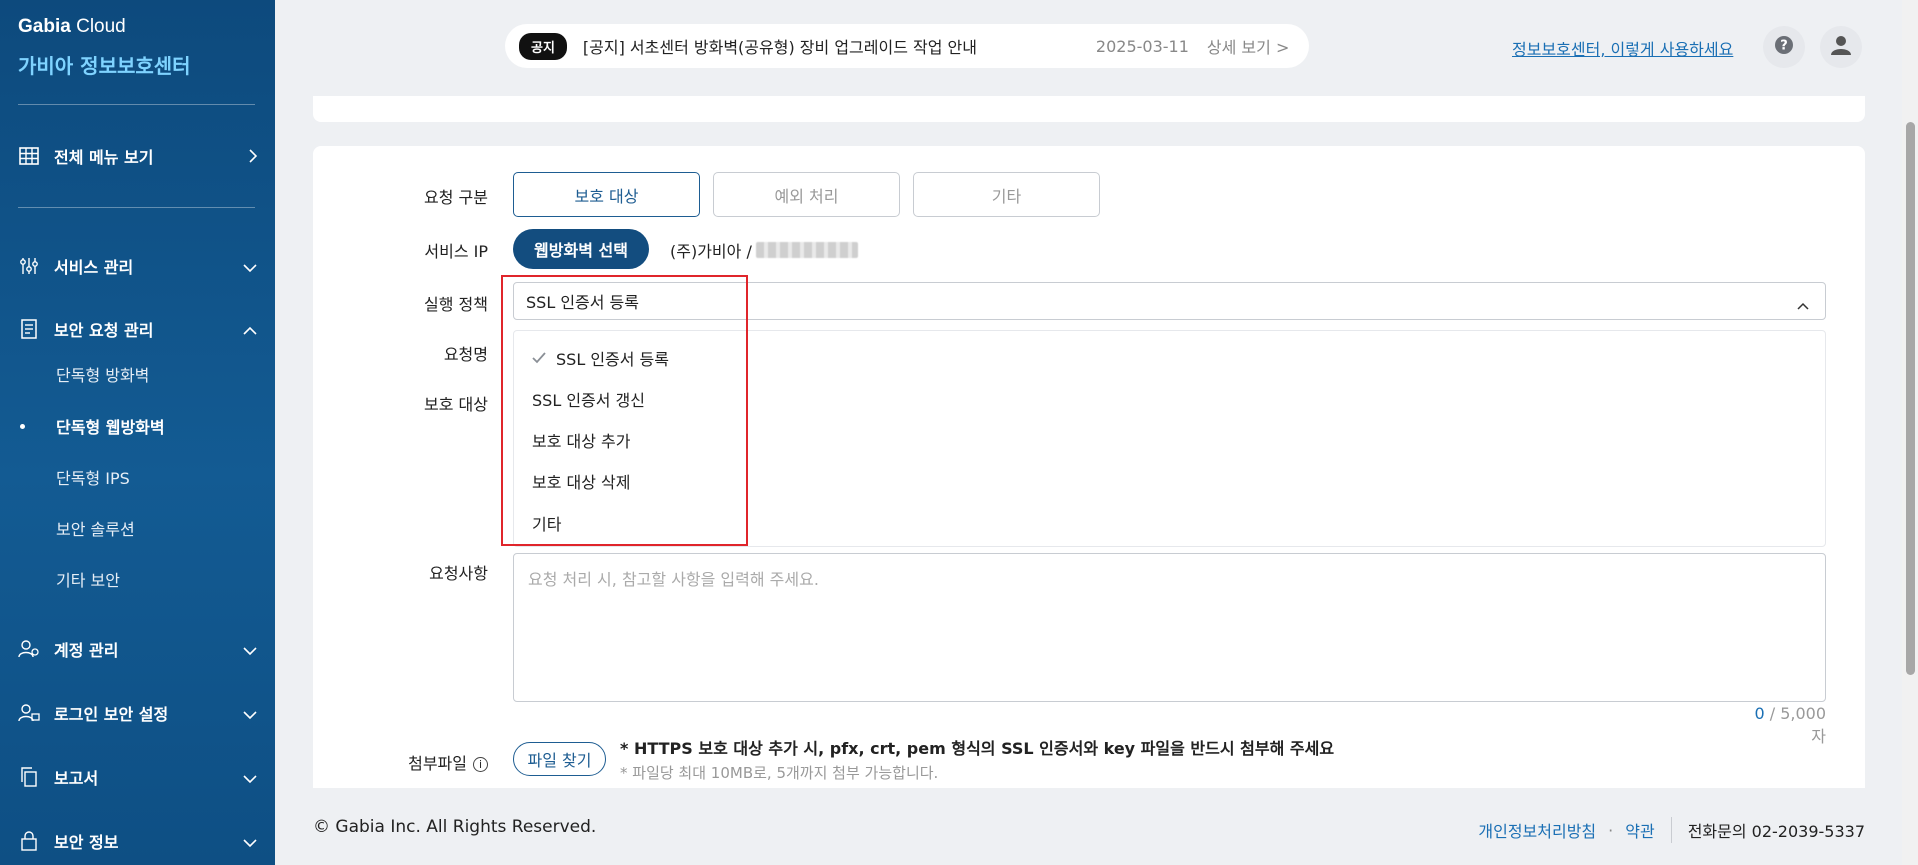  Describe the element at coordinates (1537, 830) in the screenshot. I see `privacy-link: 개인정보처리방침` at that location.